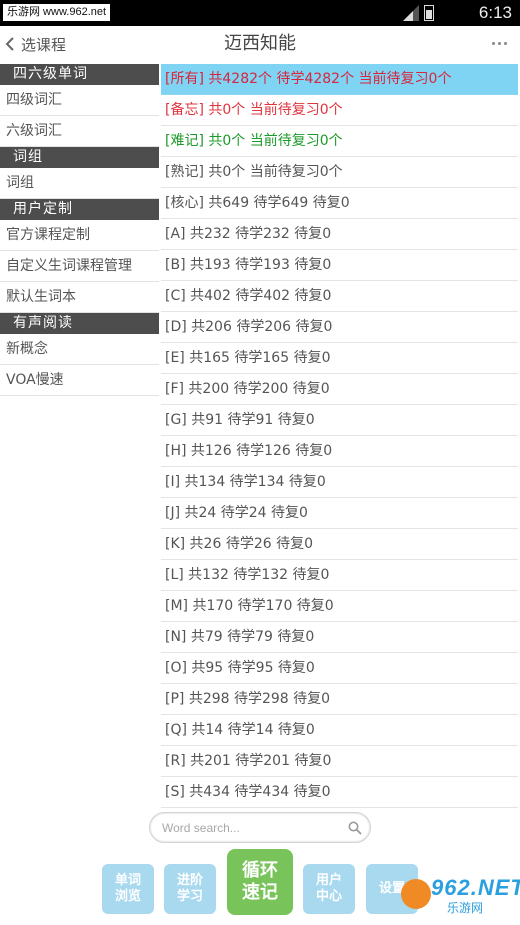  Describe the element at coordinates (339, 358) in the screenshot. I see `list-item: [E] 共165 待学165 待复0` at that location.